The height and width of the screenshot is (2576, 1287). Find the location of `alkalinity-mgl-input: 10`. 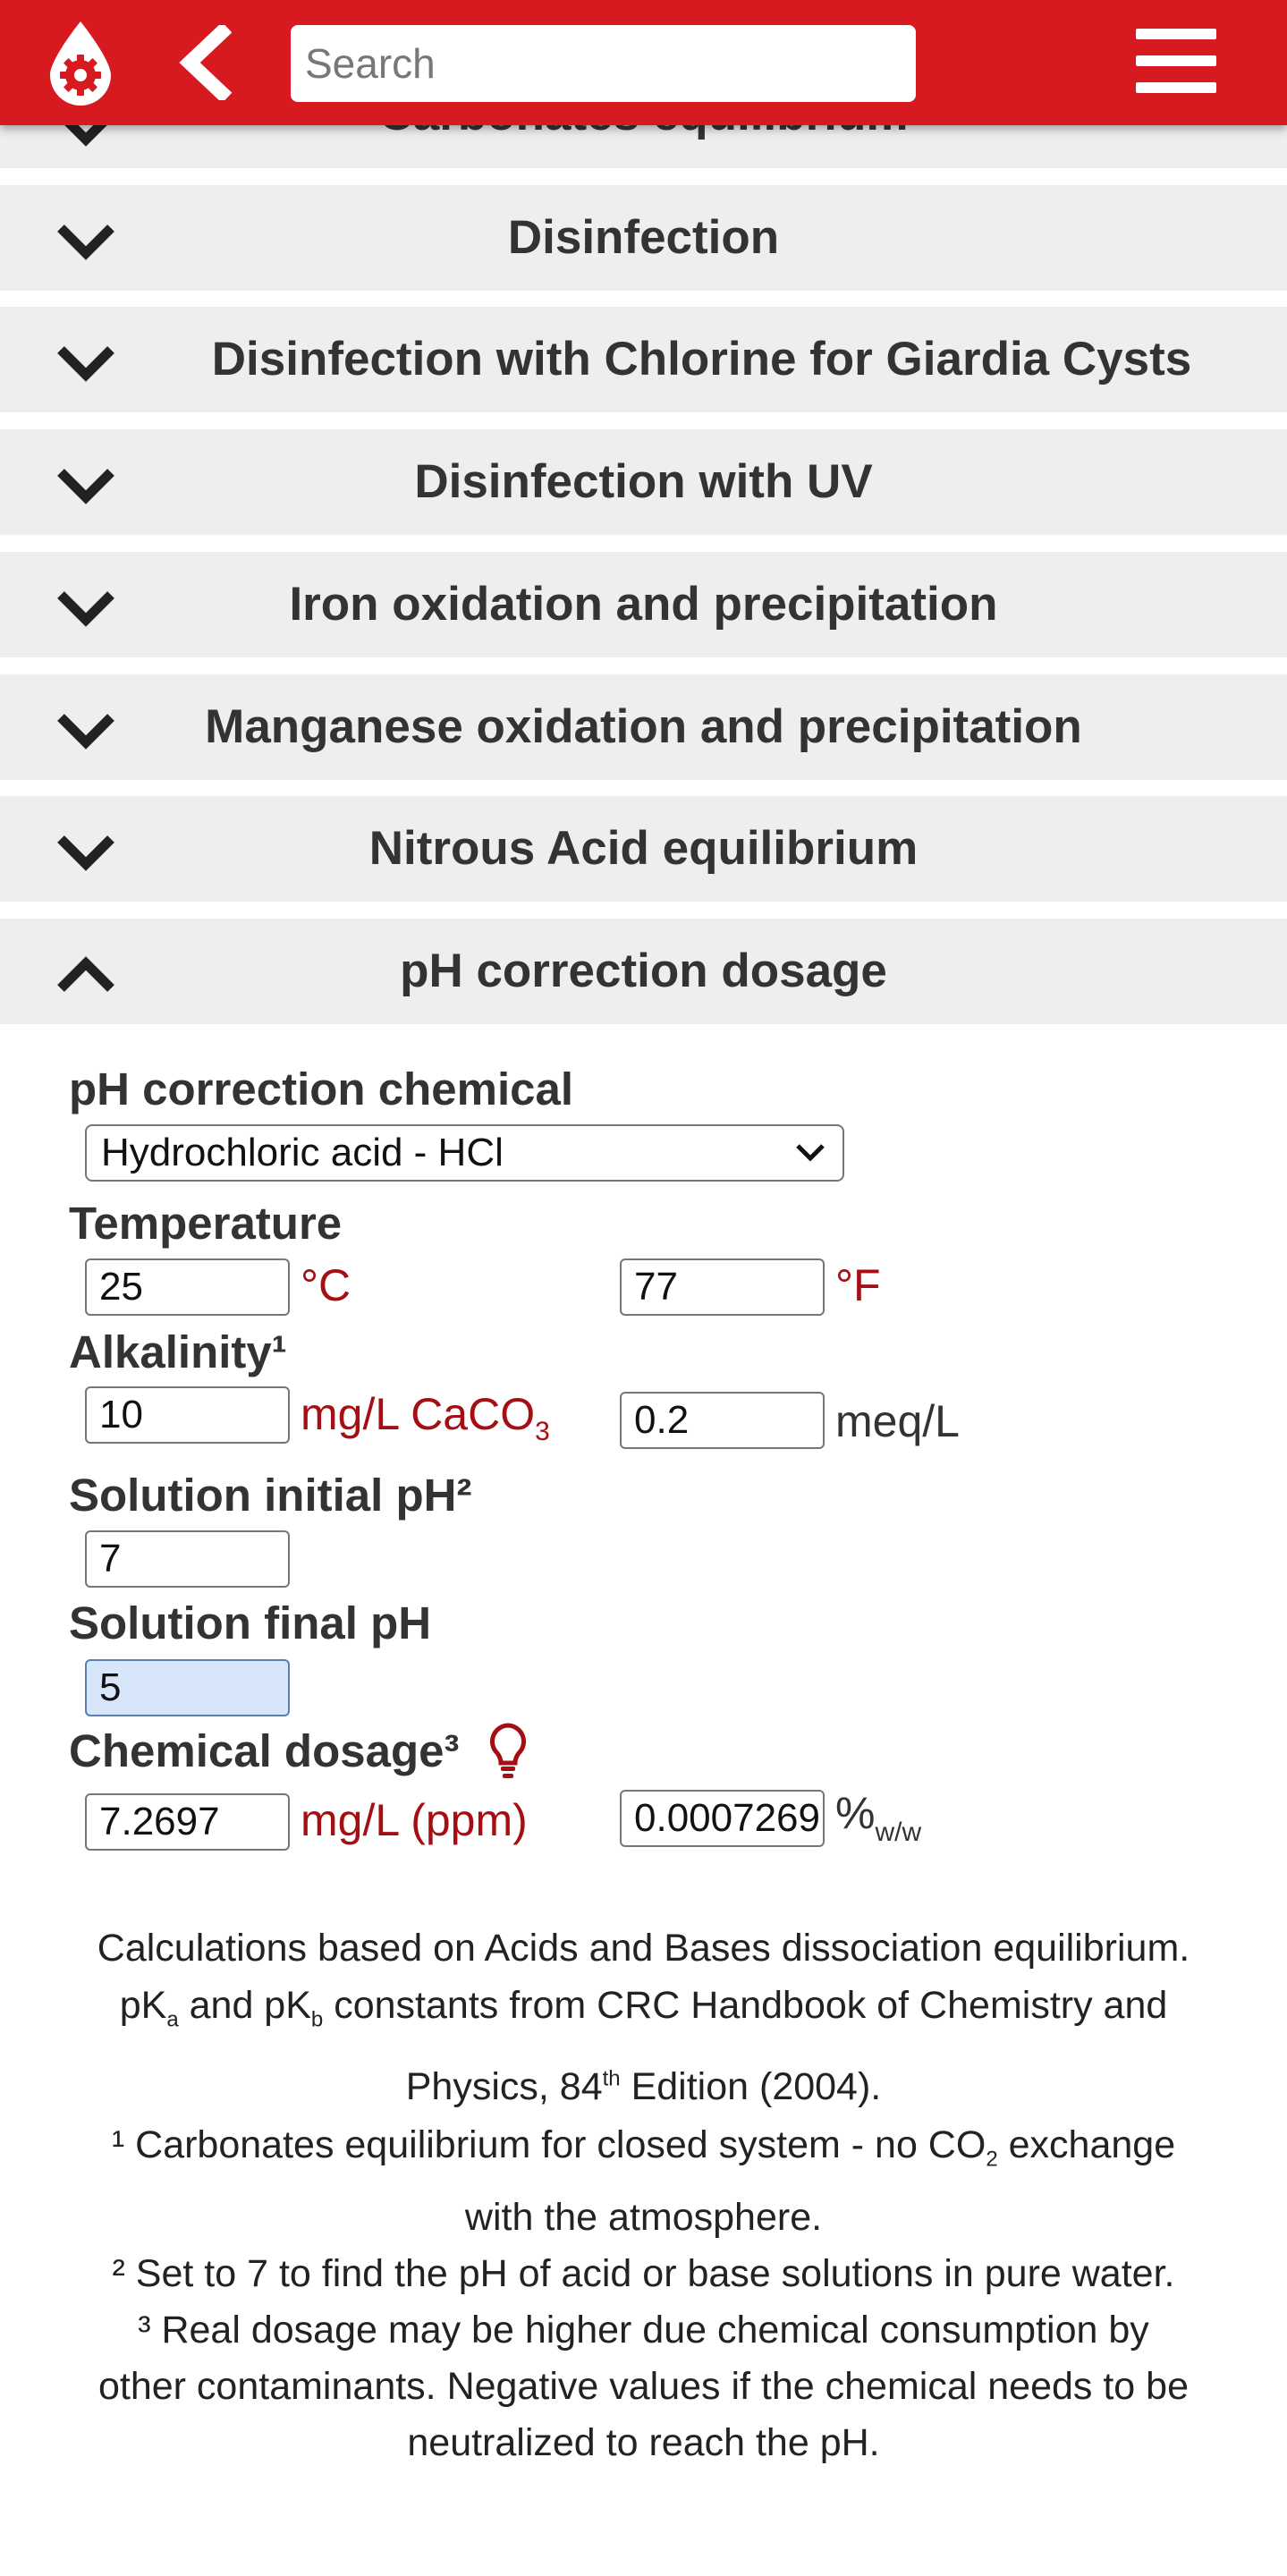

alkalinity-mgl-input: 10 is located at coordinates (187, 1415).